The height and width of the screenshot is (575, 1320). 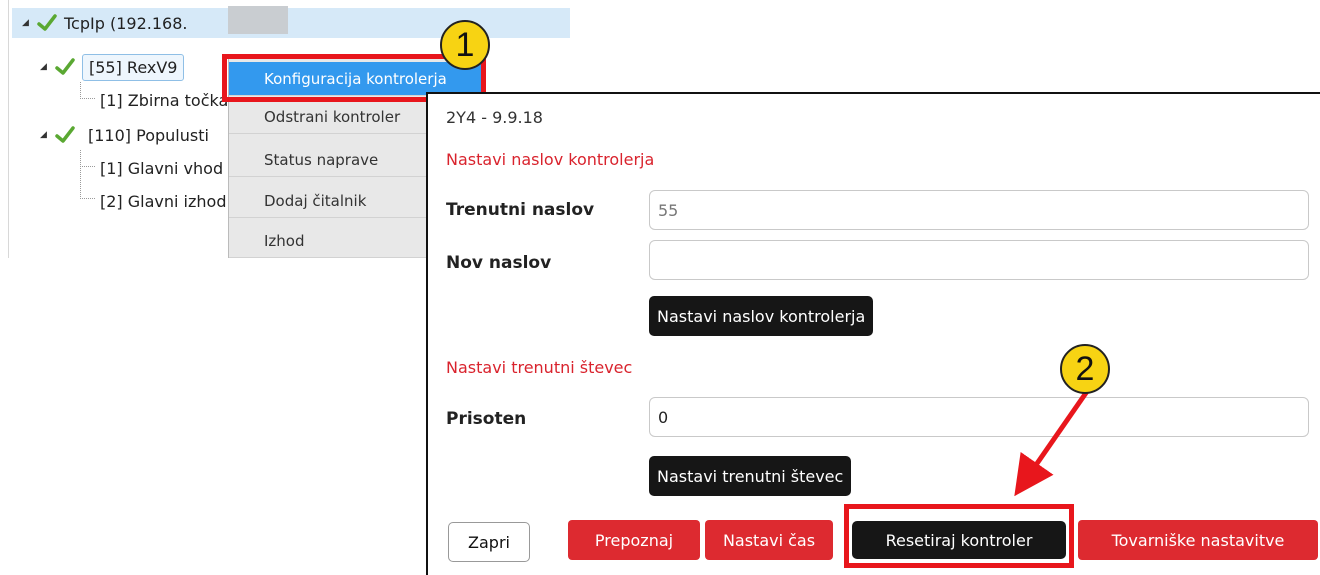 I want to click on step-badge-2: 2, so click(x=1085, y=369).